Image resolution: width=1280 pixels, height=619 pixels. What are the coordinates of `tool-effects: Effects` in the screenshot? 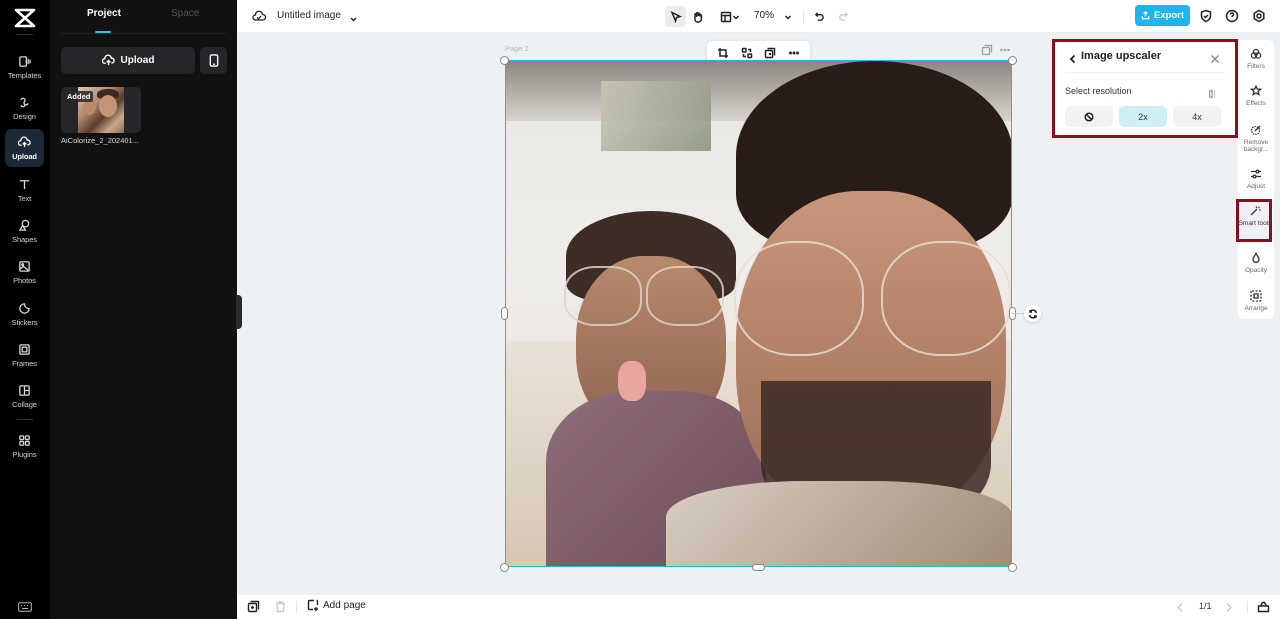 It's located at (1256, 96).